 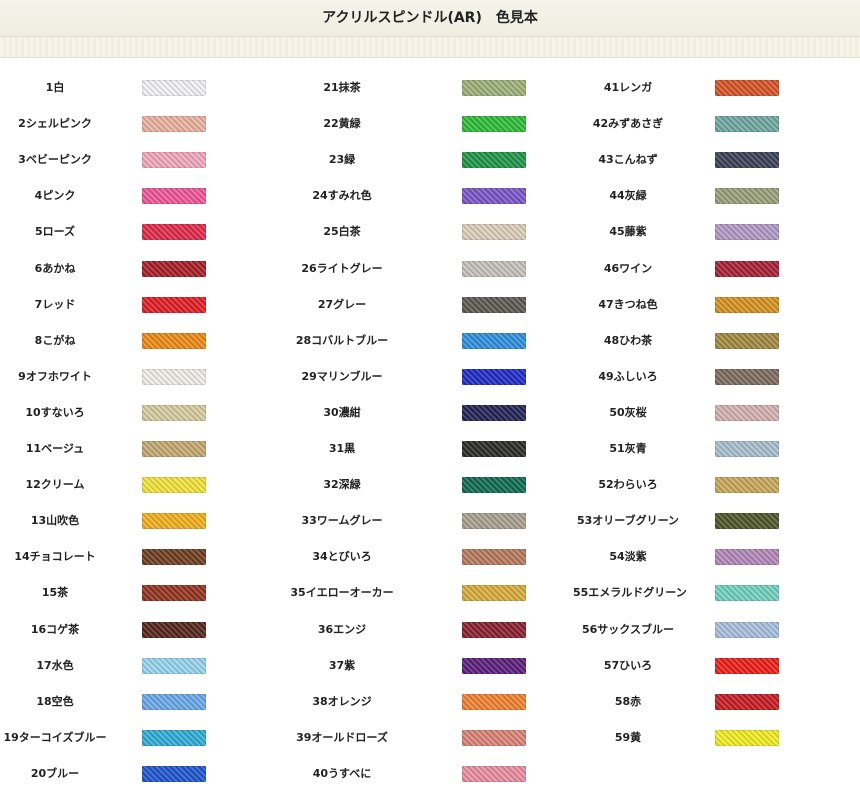 I want to click on color-item: 39オールドローズ, so click(x=430, y=738).